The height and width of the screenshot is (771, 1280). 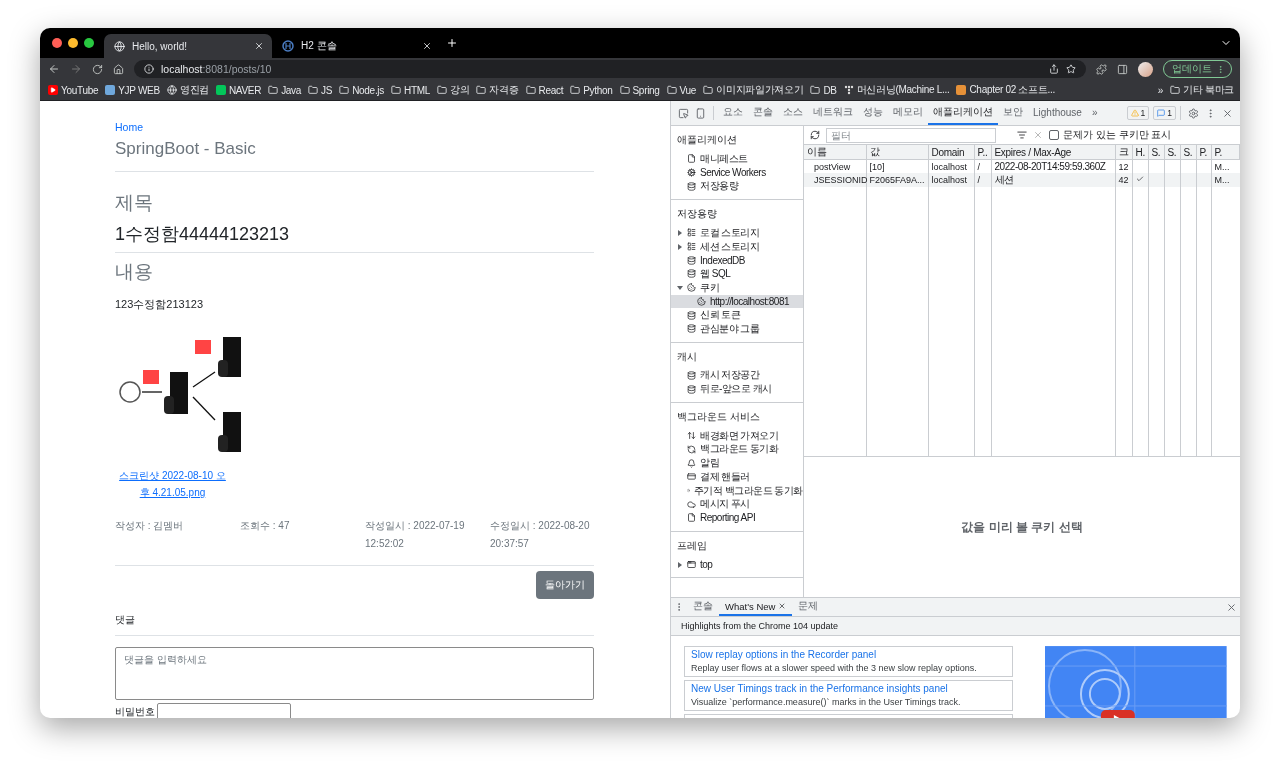 I want to click on drawer-tab: 문제, so click(x=808, y=607).